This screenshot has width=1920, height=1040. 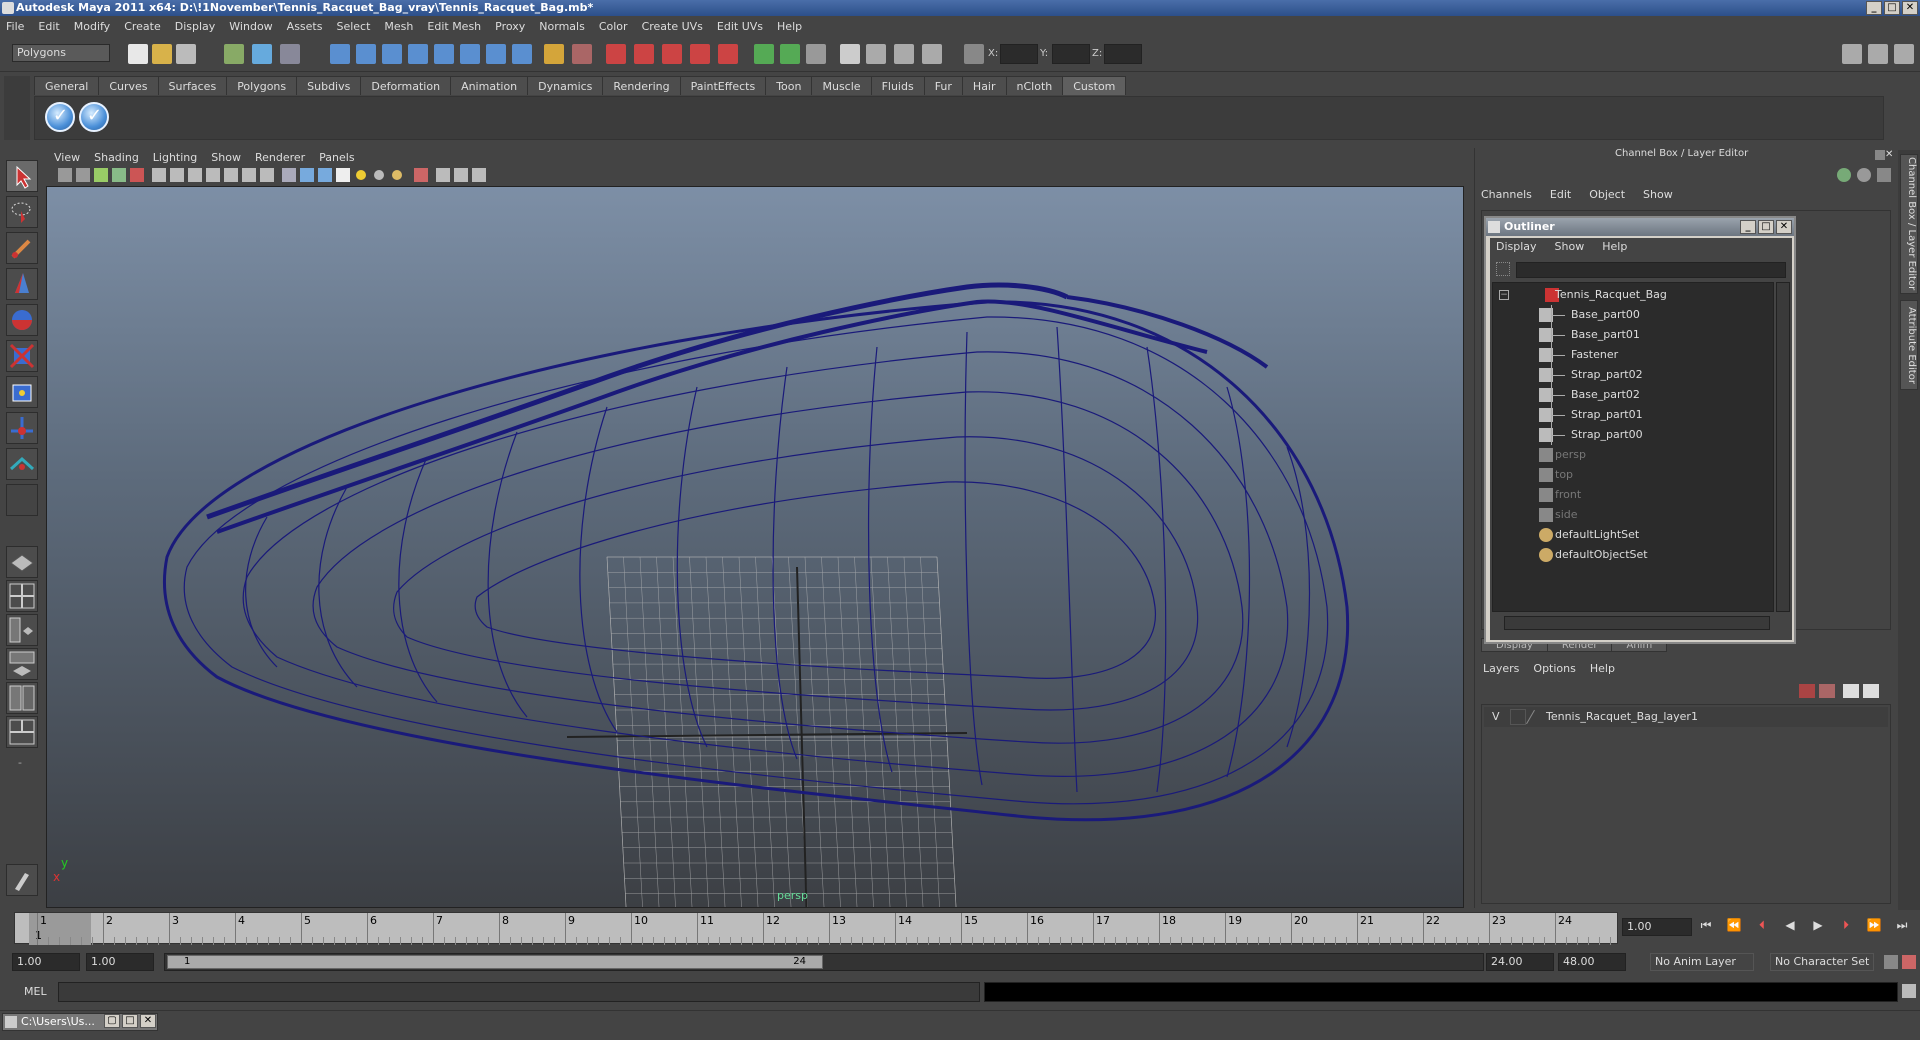 I want to click on step-forward-key-icon: ⏩, so click(x=1874, y=928).